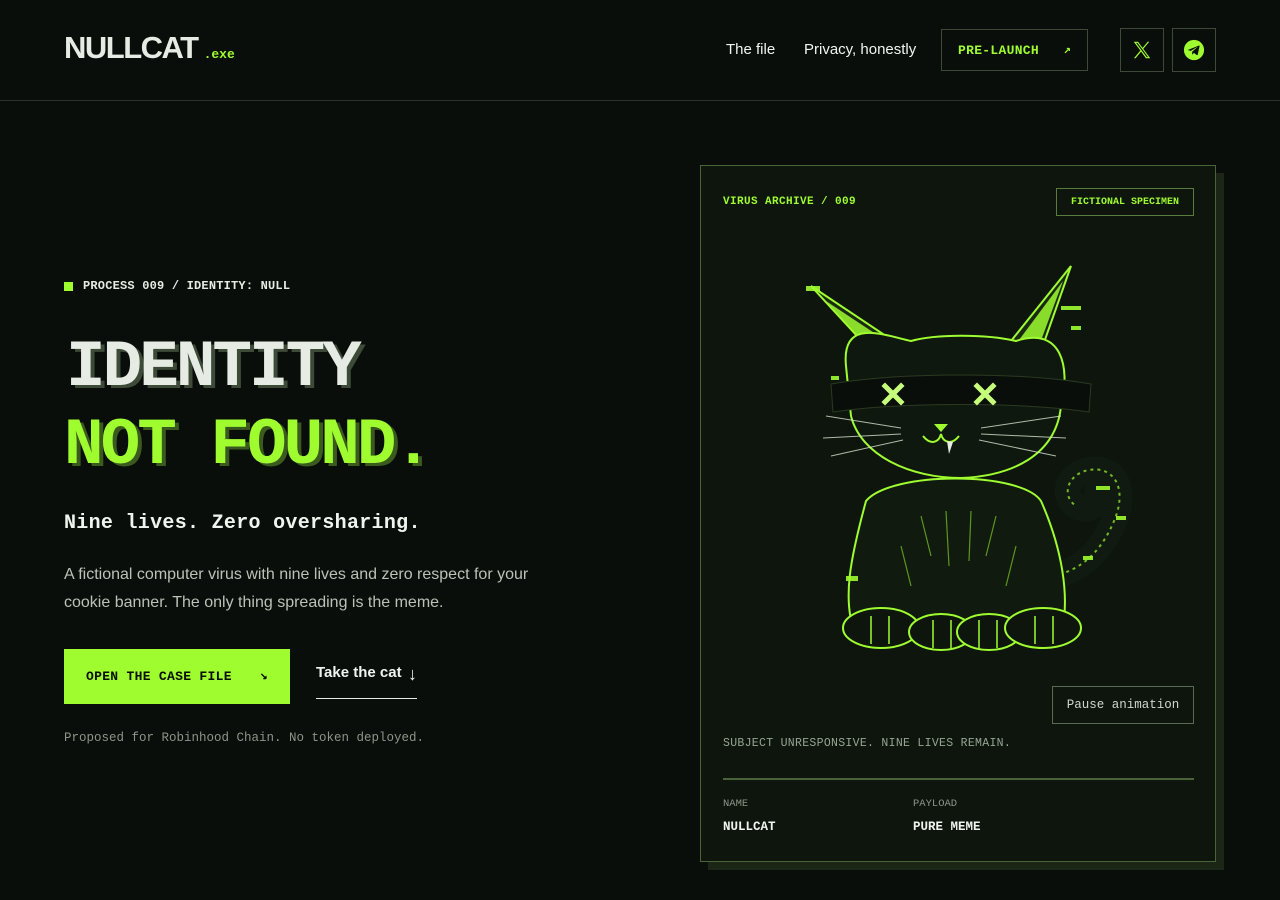 This screenshot has width=1280, height=900. I want to click on pause-animation-button: Pause animation, so click(1123, 705).